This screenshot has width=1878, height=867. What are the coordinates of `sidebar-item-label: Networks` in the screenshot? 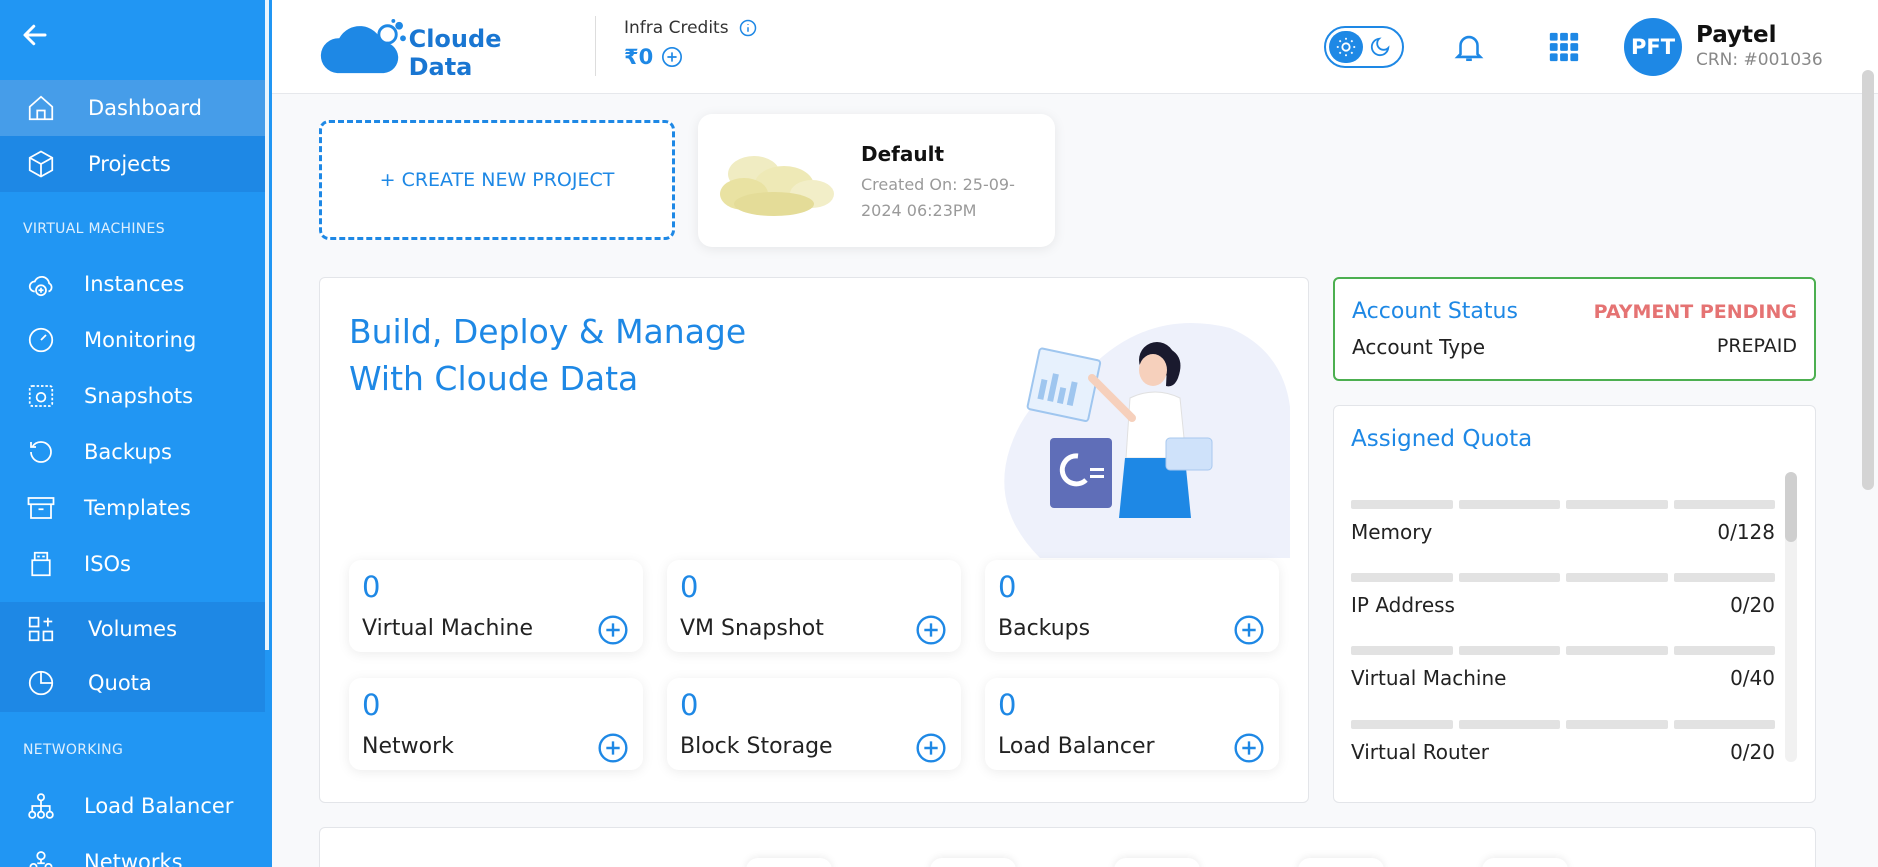 It's located at (133, 858).